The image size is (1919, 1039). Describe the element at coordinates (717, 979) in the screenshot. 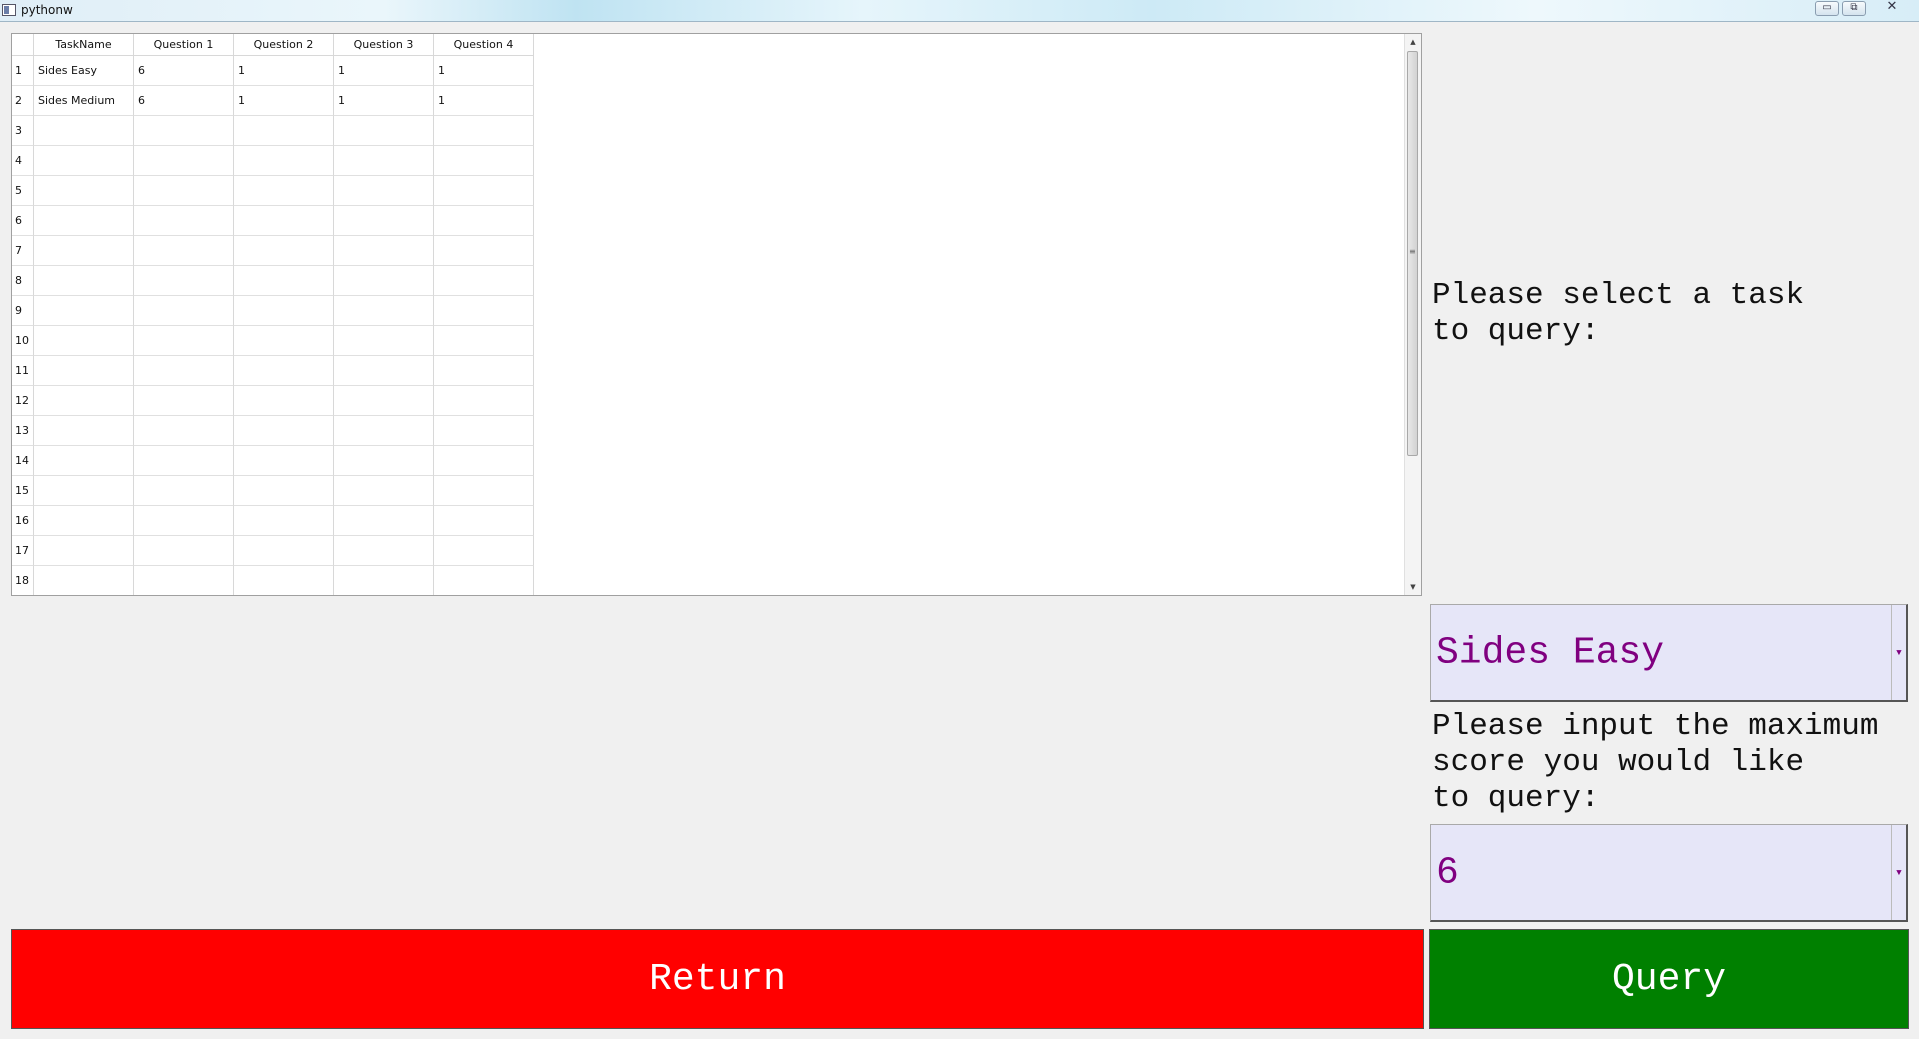

I see `return-button: Return` at that location.